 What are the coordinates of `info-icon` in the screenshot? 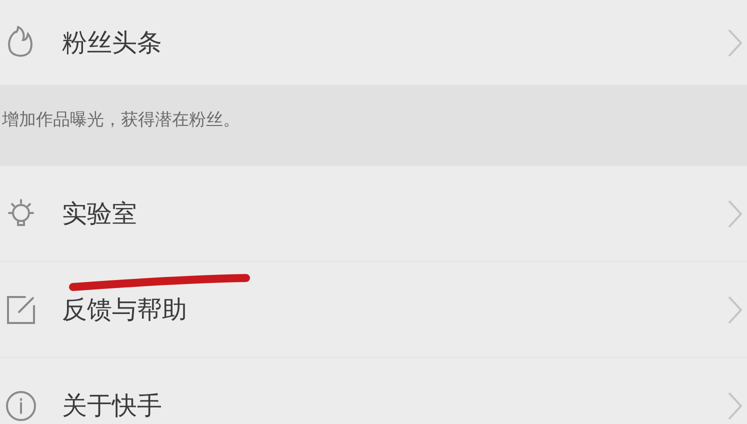 It's located at (21, 405).